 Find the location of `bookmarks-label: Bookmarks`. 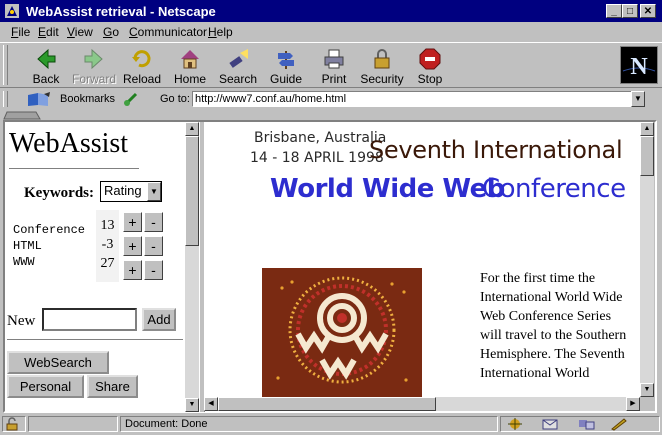

bookmarks-label: Bookmarks is located at coordinates (87, 99).